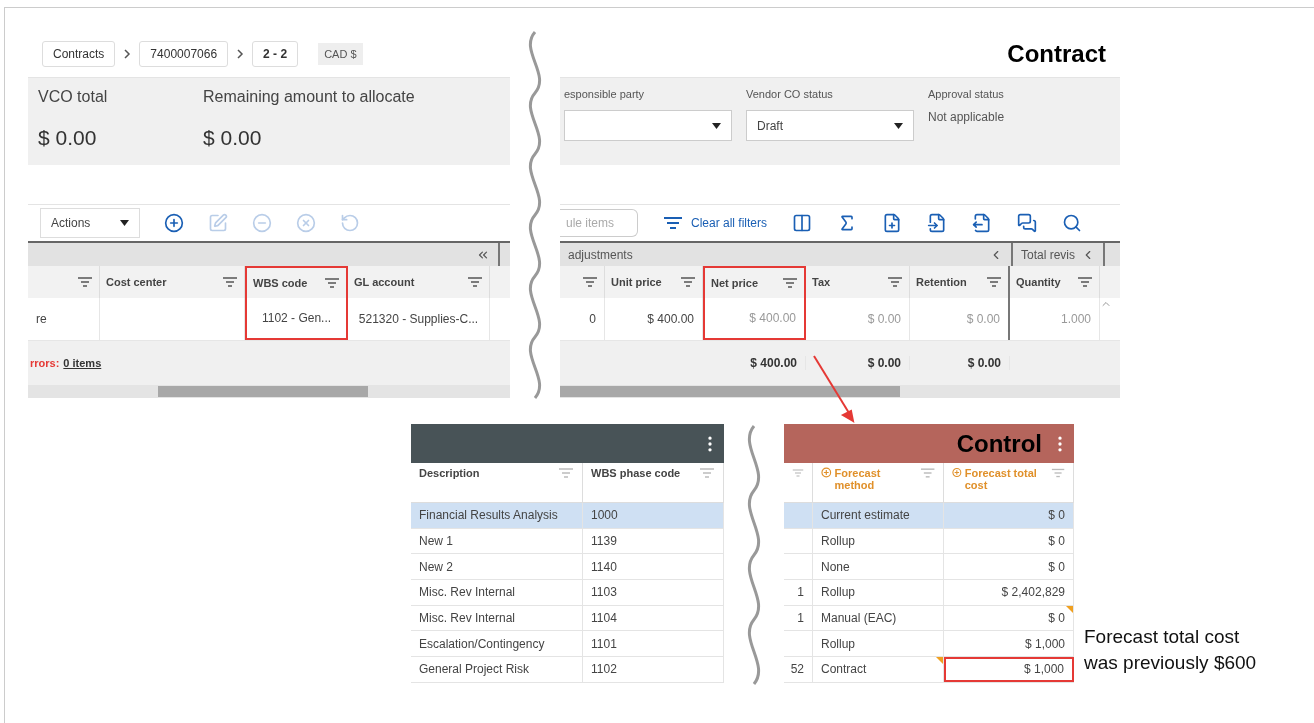 This screenshot has width=1314, height=723. What do you see at coordinates (567, 644) in the screenshot?
I see `table-row: Escalation/Contingency 1101` at bounding box center [567, 644].